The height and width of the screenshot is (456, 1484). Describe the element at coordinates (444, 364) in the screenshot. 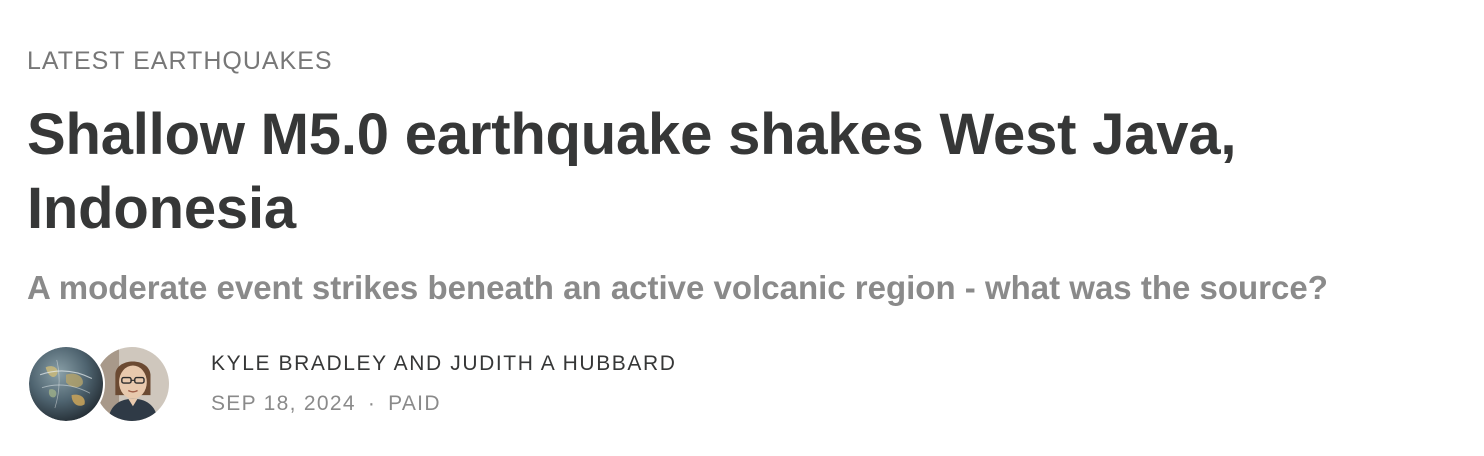

I see `author-names: KYLE BRADLEY AND JUDITH A HUBBARD` at that location.